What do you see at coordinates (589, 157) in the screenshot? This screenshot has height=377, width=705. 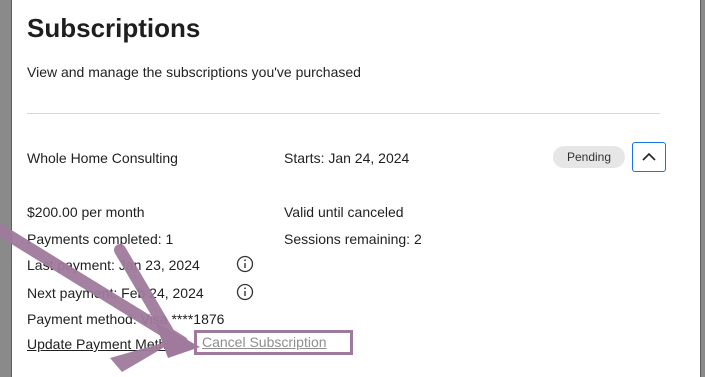 I see `status-badge: Pending` at bounding box center [589, 157].